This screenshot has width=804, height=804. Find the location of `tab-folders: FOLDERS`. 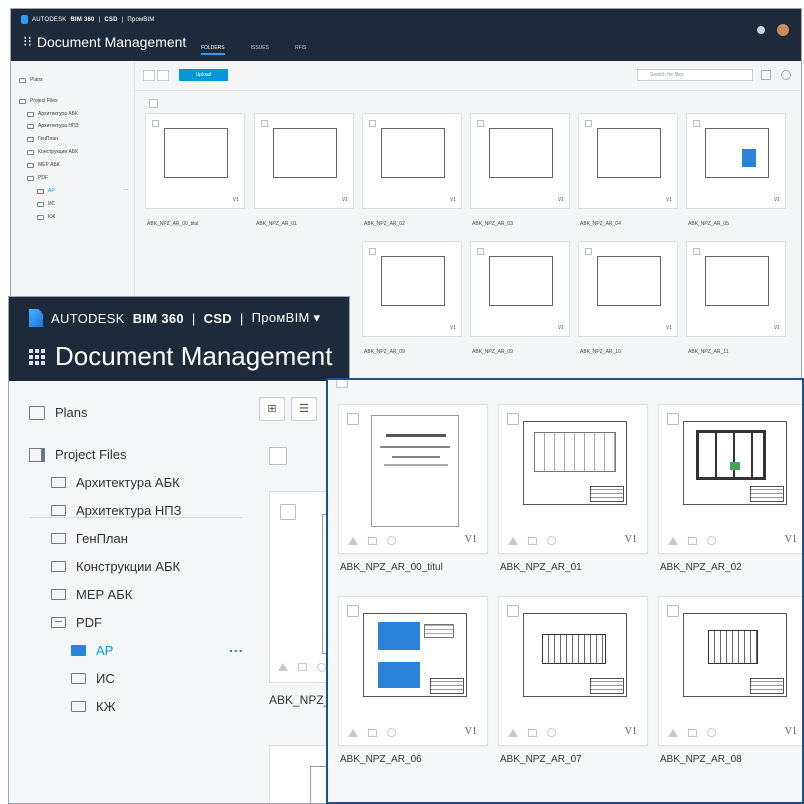

tab-folders: FOLDERS is located at coordinates (213, 50).